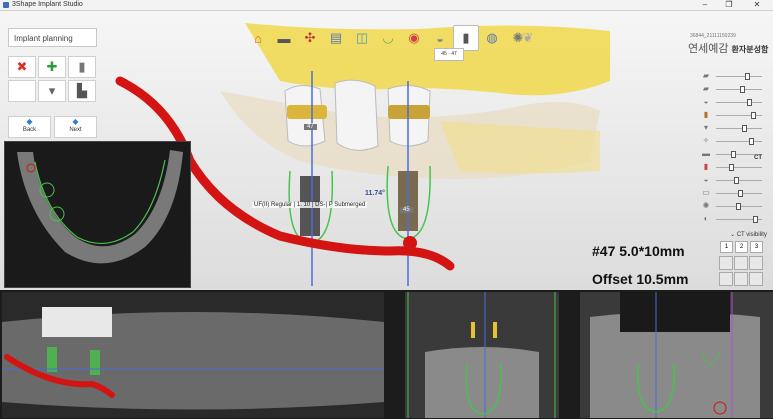 This screenshot has width=773, height=419. Describe the element at coordinates (706, 88) in the screenshot. I see `jaw-icon: ▰` at that location.